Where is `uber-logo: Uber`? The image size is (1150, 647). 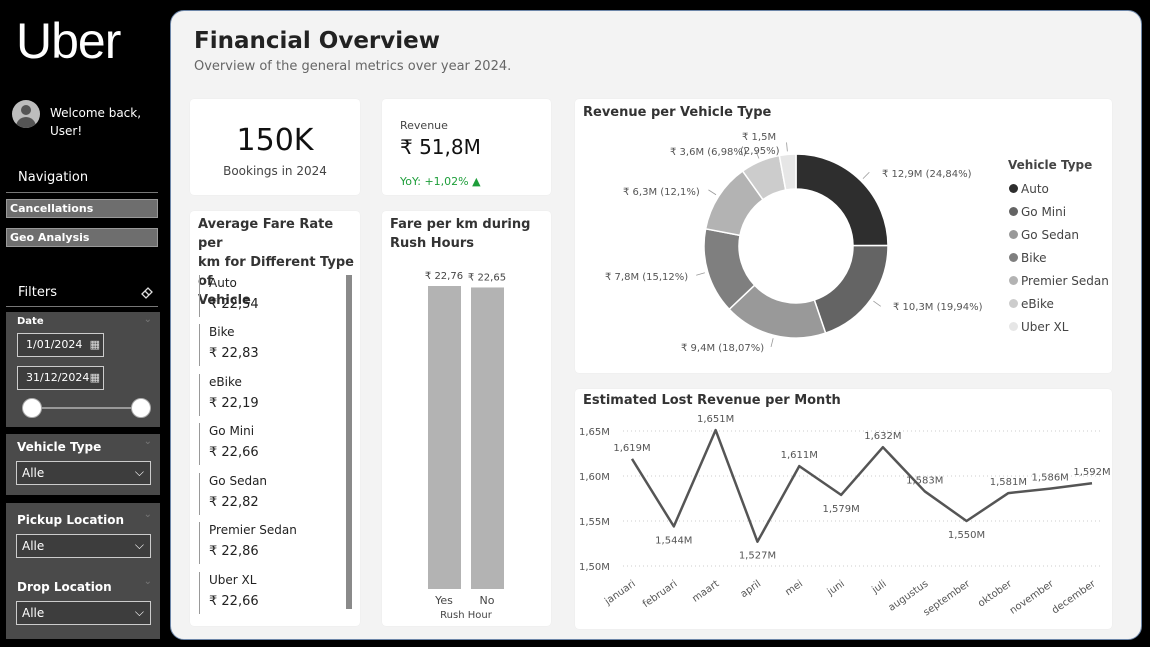
uber-logo: Uber is located at coordinates (68, 41).